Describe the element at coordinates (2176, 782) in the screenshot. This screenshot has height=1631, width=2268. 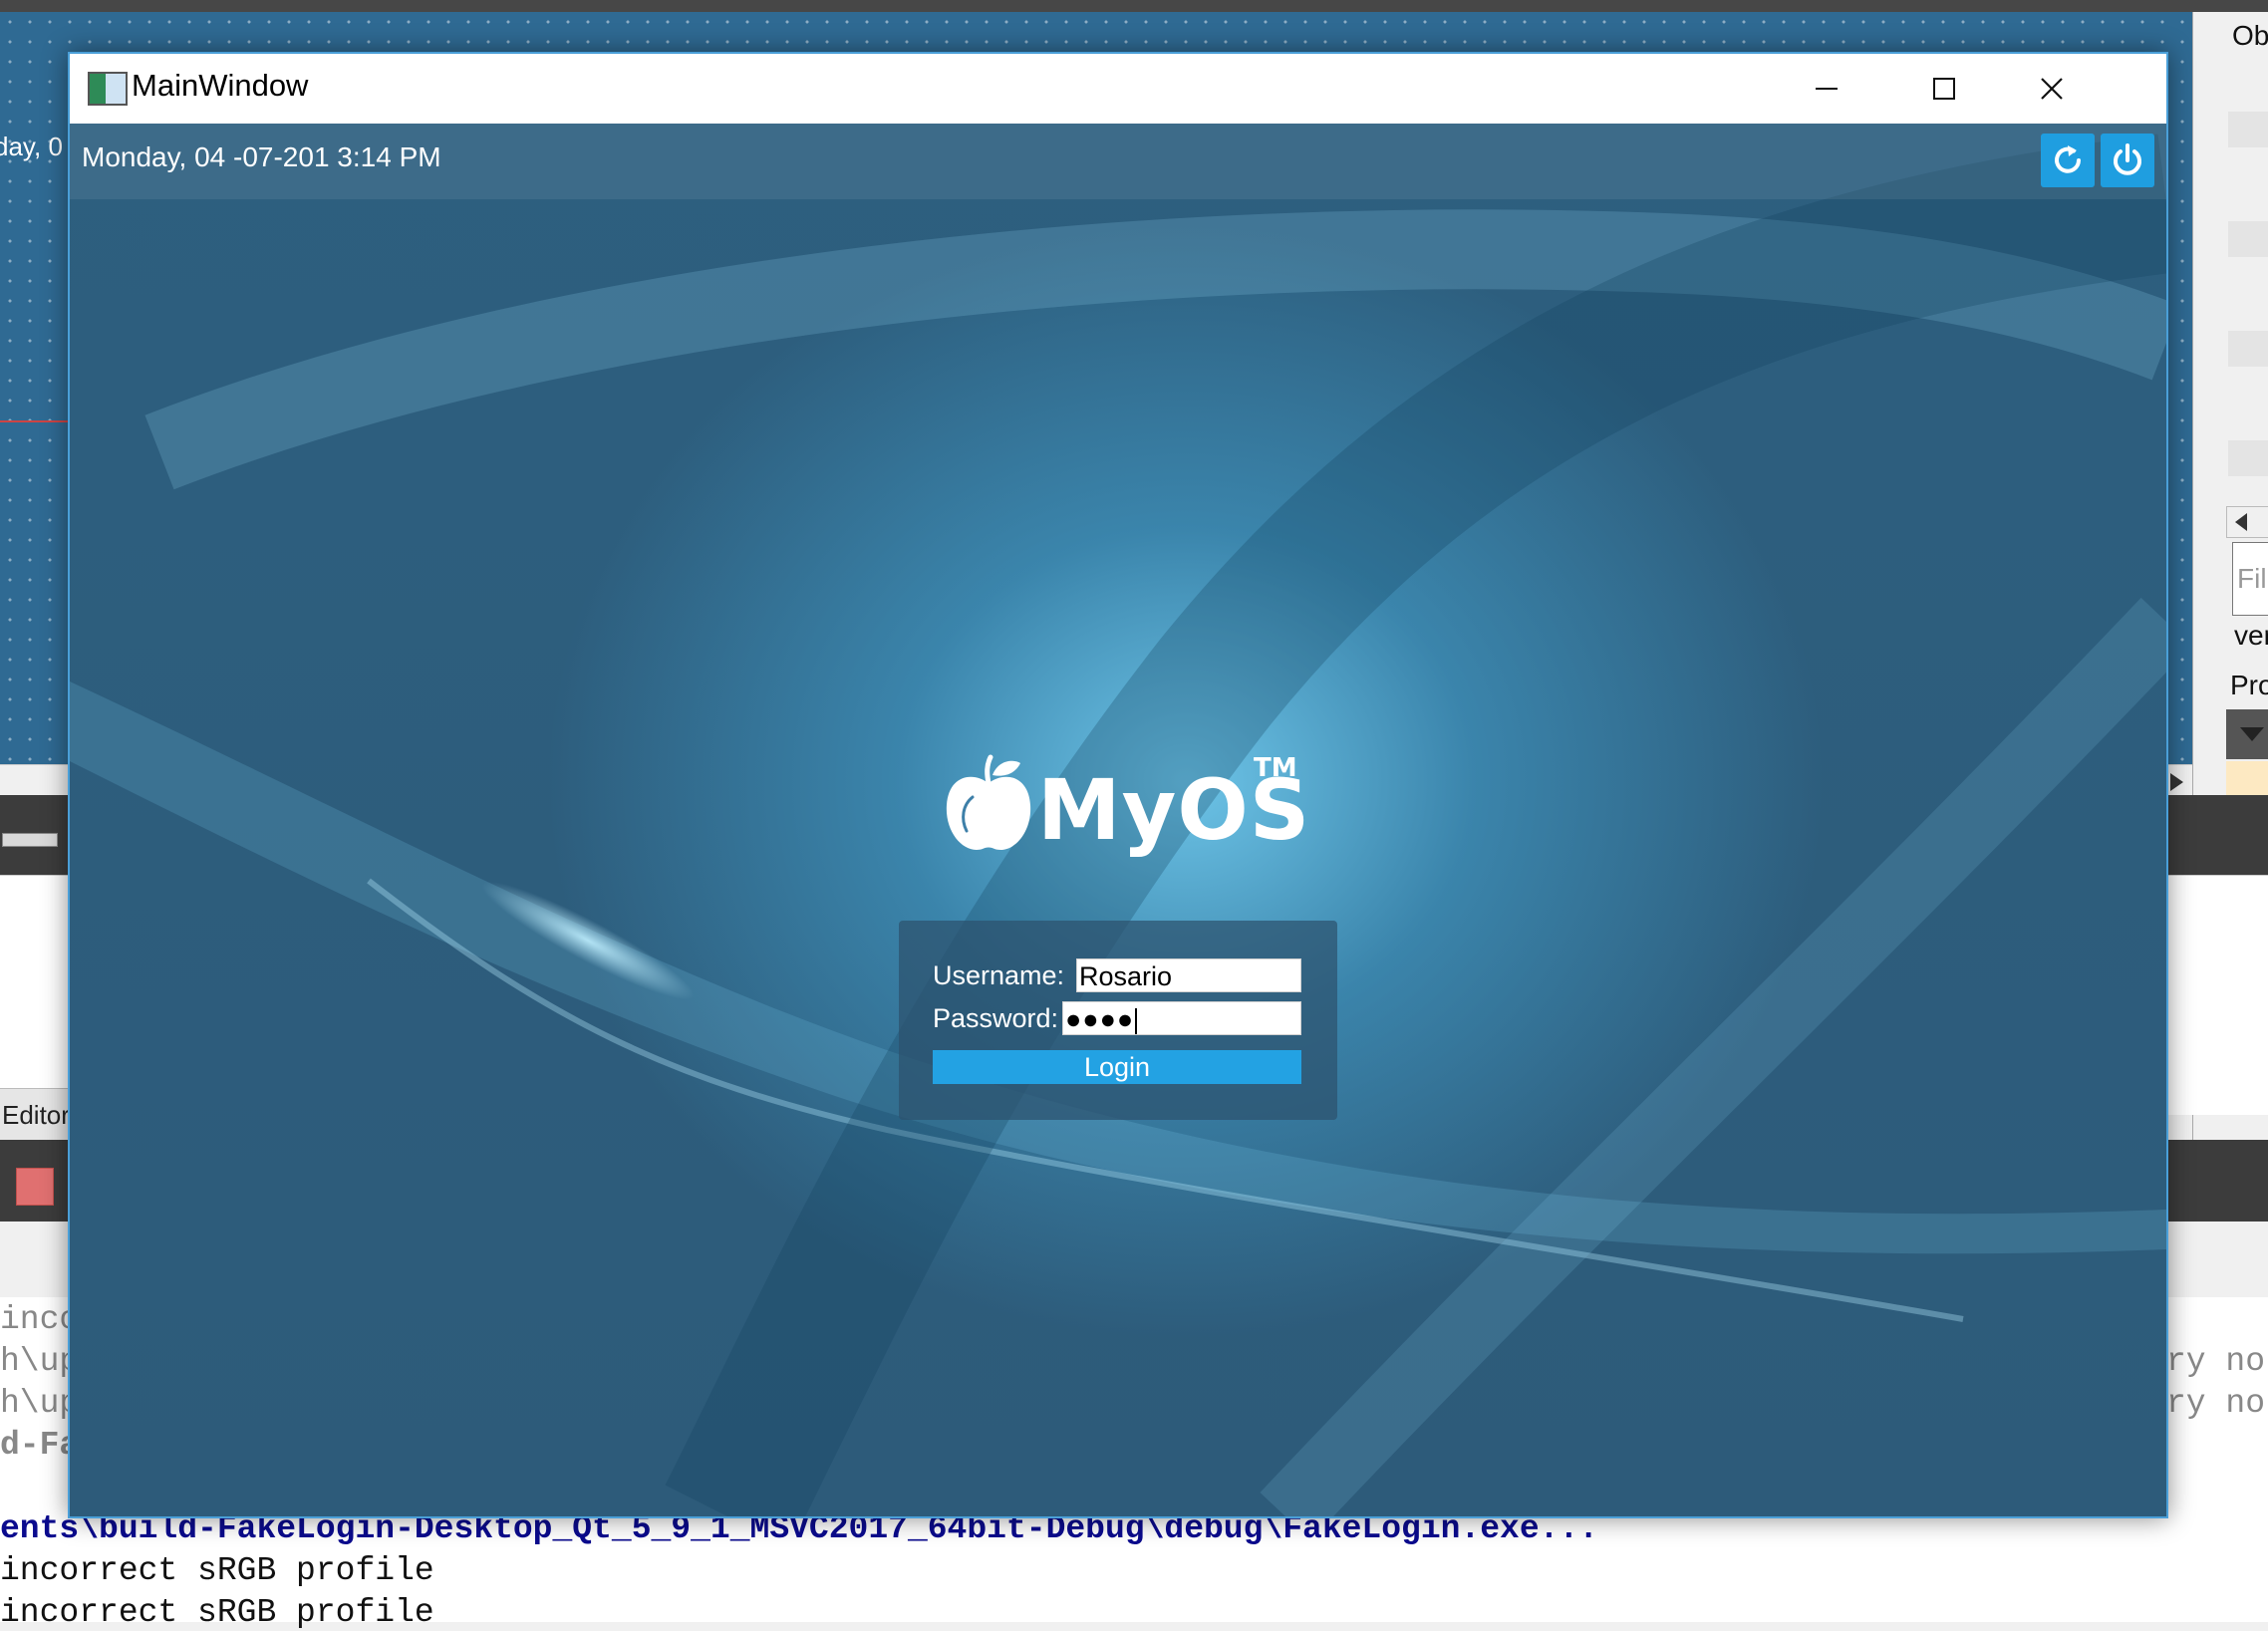
I see `scroll-right-icon` at that location.